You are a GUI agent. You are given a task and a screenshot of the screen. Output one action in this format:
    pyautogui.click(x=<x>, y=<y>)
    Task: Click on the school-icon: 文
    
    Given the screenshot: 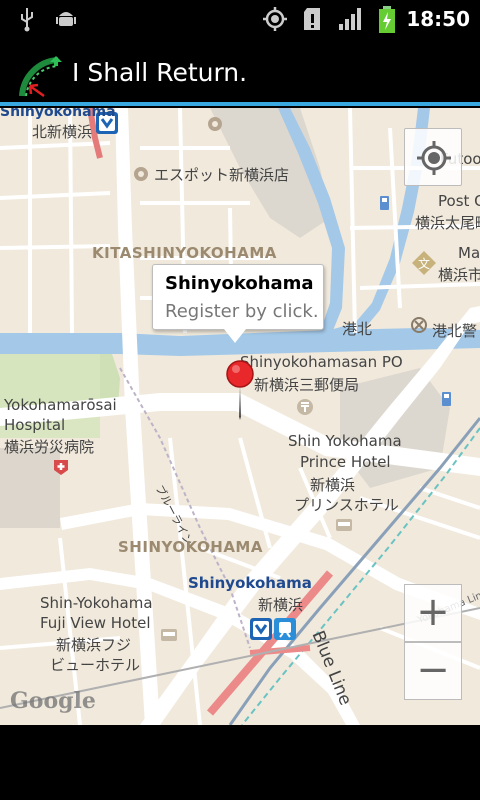 What is the action you would take?
    pyautogui.click(x=424, y=263)
    